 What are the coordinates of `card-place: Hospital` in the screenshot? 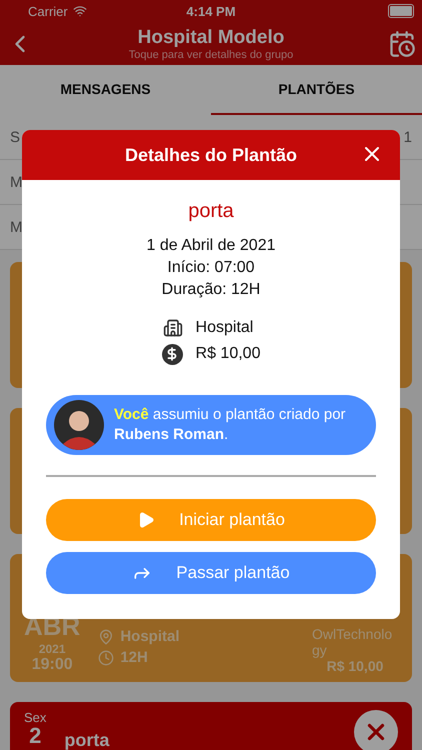 It's located at (150, 636).